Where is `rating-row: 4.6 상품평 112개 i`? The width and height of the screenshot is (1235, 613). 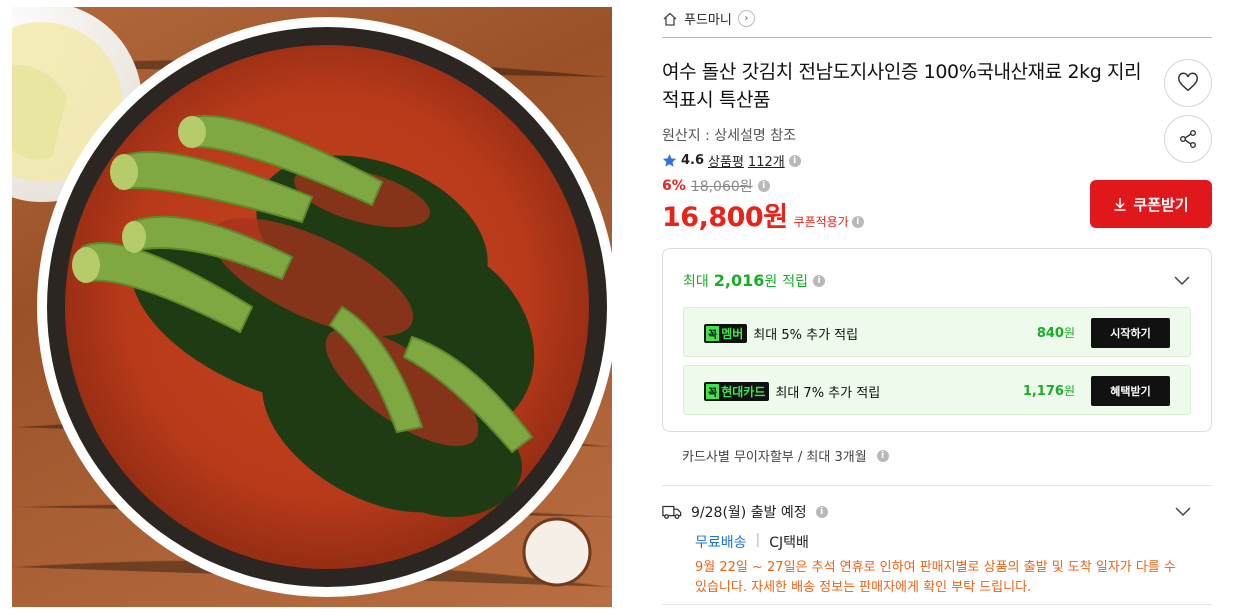 rating-row: 4.6 상품평 112개 i is located at coordinates (731, 160).